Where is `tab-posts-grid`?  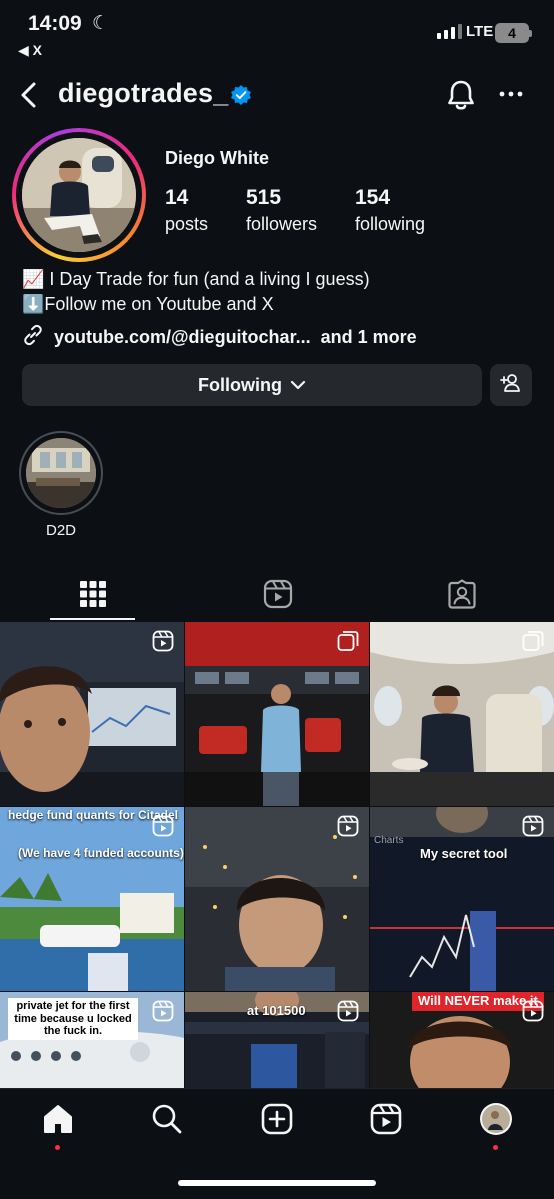 tab-posts-grid is located at coordinates (92, 596).